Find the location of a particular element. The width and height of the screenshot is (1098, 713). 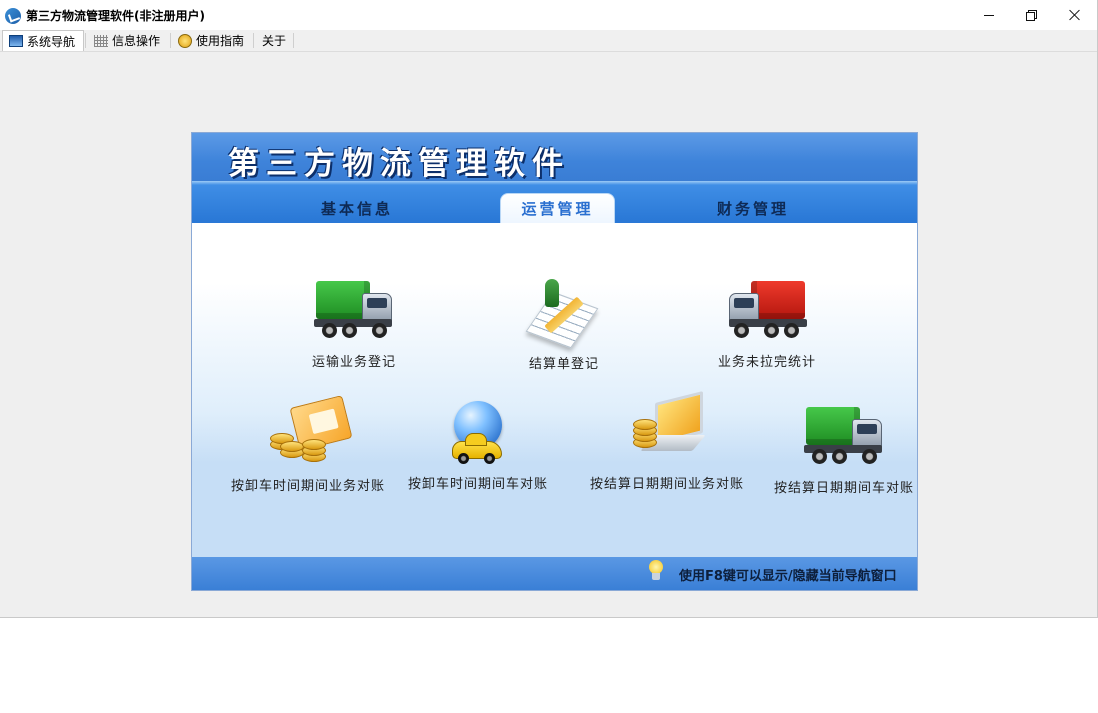

unload-period-vehicle-reconcile-button: 按卸车时间期间车对账 is located at coordinates (478, 446).